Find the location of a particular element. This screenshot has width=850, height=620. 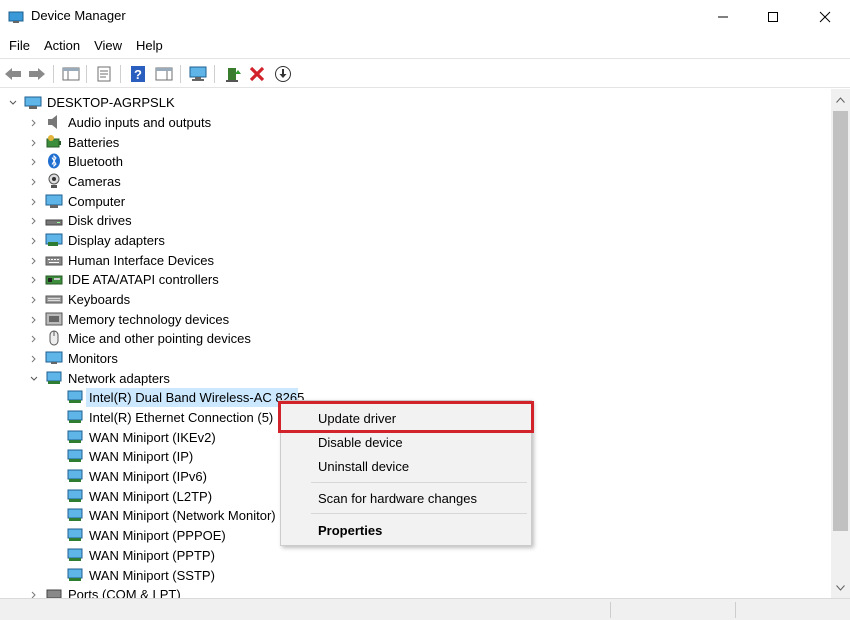

scroll-up-arrow-icon is located at coordinates (840, 99).